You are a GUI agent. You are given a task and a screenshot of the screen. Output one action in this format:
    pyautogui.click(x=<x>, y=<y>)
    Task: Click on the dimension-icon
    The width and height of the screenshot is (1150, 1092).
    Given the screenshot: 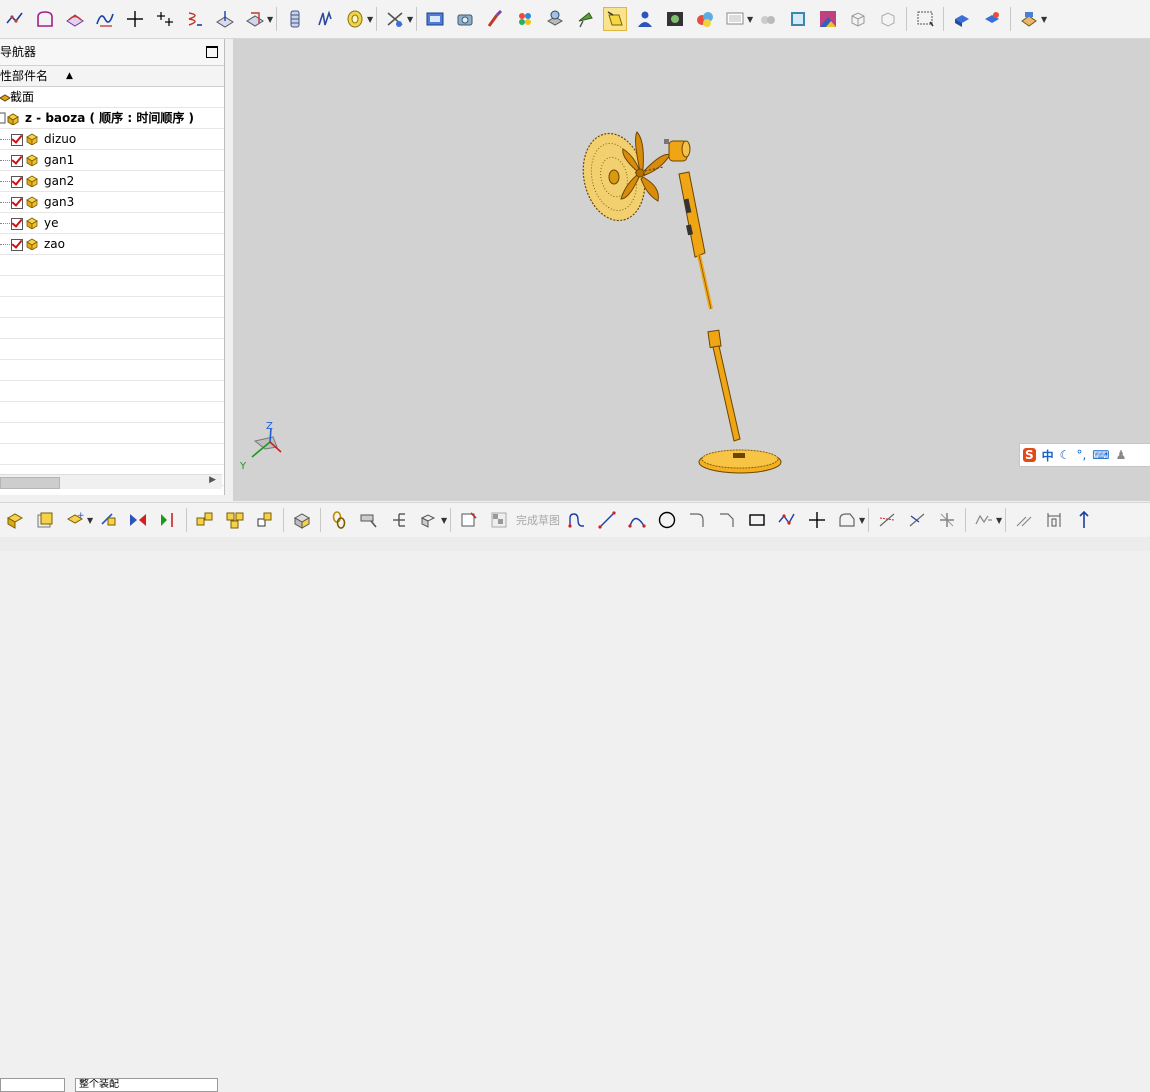 What is the action you would take?
    pyautogui.click(x=1054, y=520)
    